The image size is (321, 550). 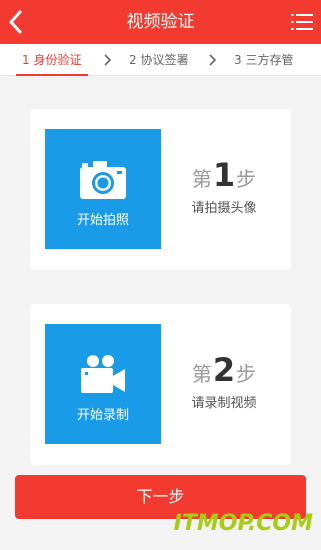 I want to click on active-step-underline, so click(x=52, y=75).